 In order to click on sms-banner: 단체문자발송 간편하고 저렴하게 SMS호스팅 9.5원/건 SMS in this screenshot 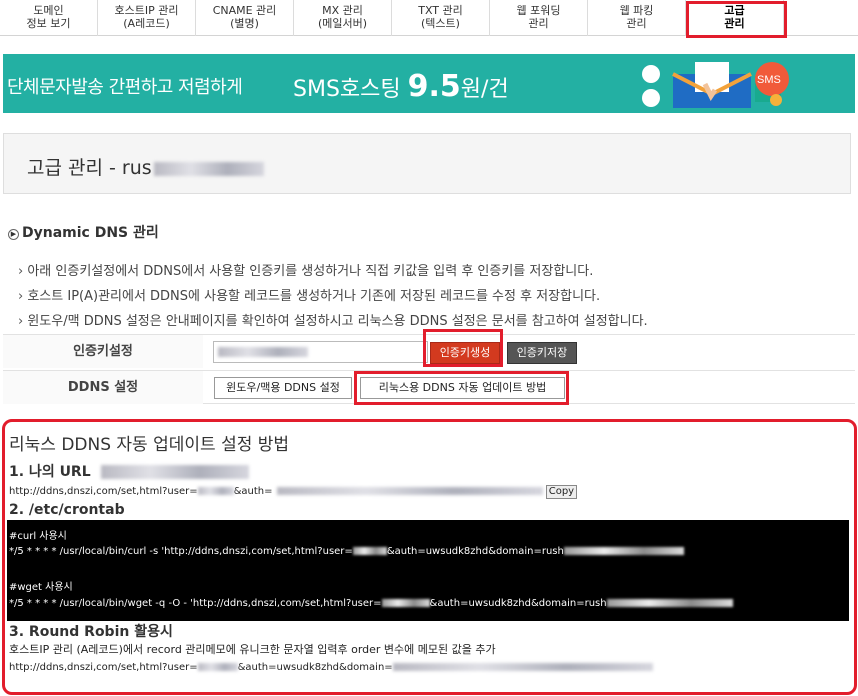, I will do `click(429, 83)`.